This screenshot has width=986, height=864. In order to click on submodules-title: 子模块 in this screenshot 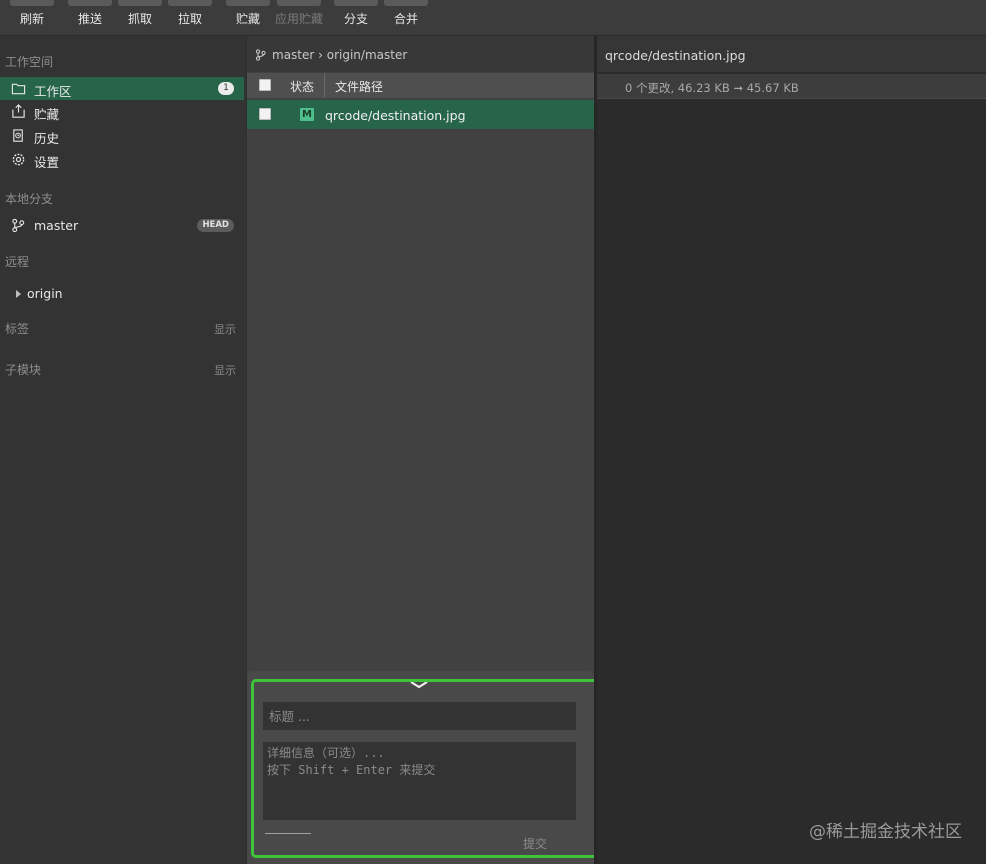, I will do `click(23, 370)`.